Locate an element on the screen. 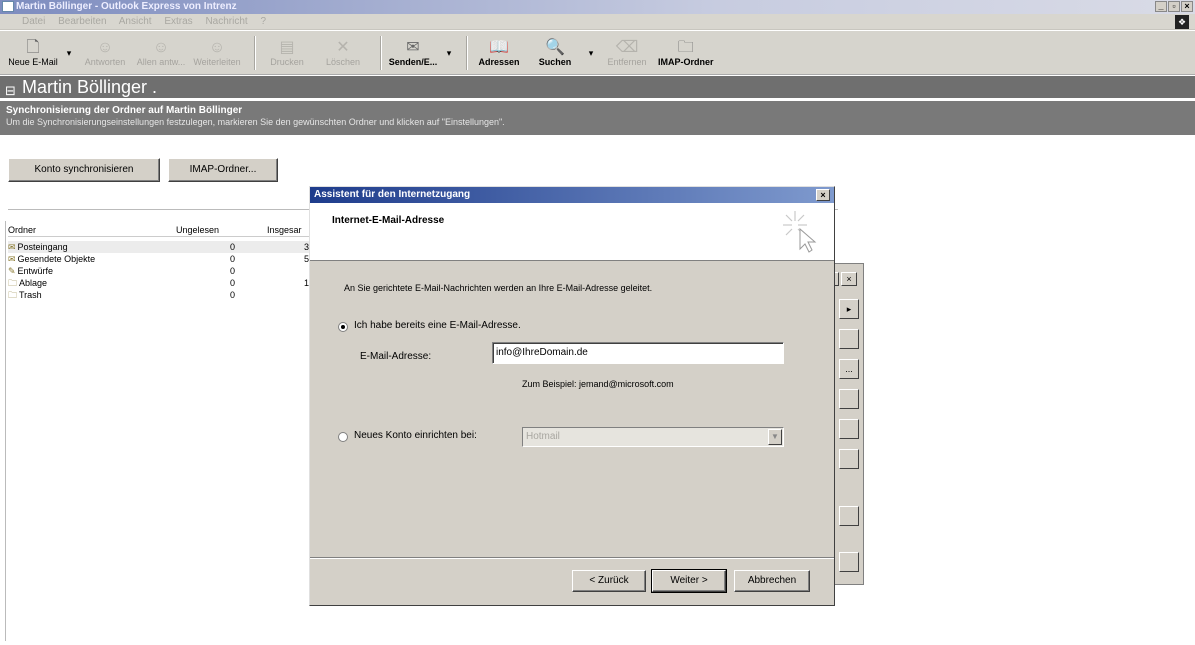 The width and height of the screenshot is (1195, 645). column-header-unread: Ungelesen is located at coordinates (197, 230).